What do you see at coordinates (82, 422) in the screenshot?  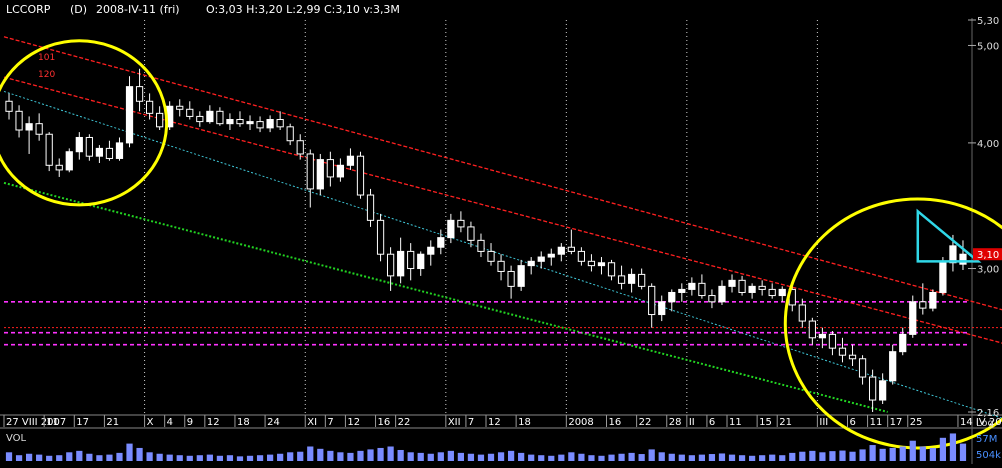 I see `date-tick-label: 17` at bounding box center [82, 422].